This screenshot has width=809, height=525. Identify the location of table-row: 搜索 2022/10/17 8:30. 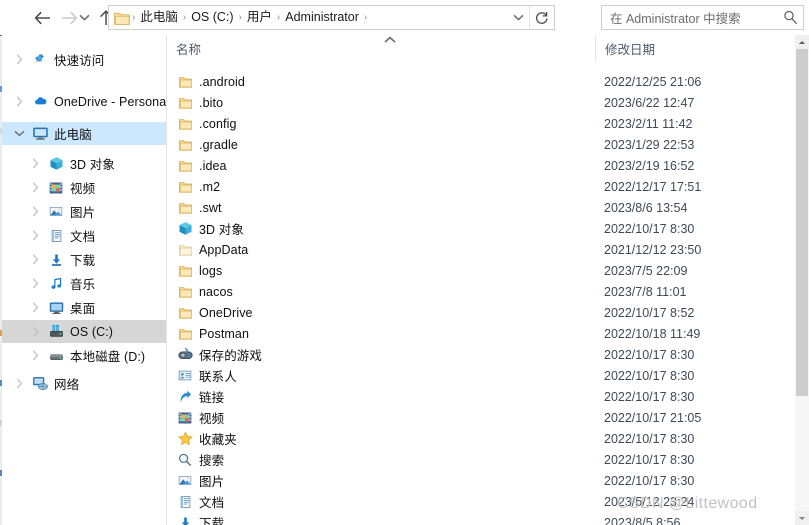
(481, 459).